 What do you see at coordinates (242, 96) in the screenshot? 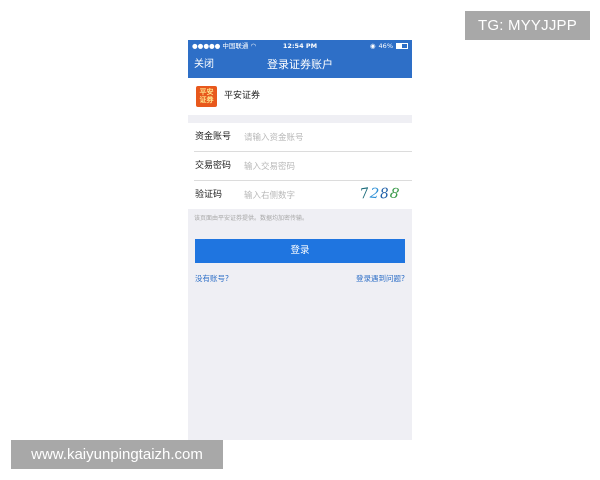
I see `brand-name: 平安证券` at bounding box center [242, 96].